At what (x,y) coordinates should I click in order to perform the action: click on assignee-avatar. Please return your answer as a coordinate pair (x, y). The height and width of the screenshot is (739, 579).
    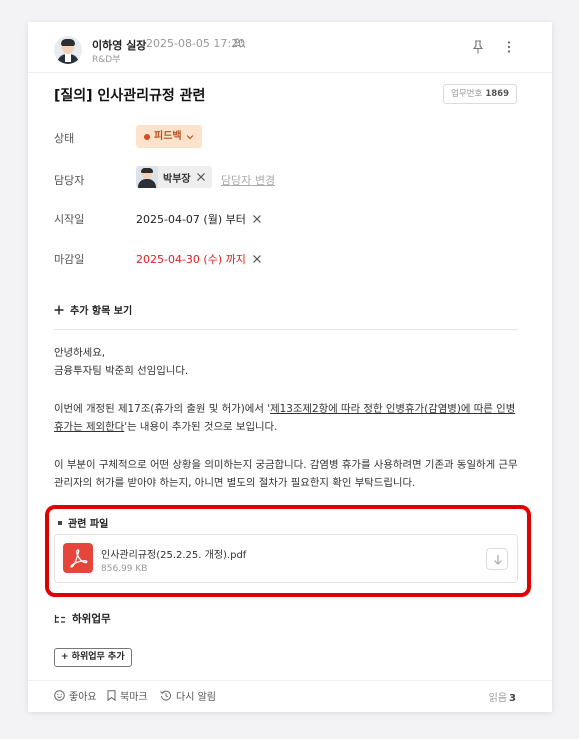
    Looking at the image, I should click on (147, 177).